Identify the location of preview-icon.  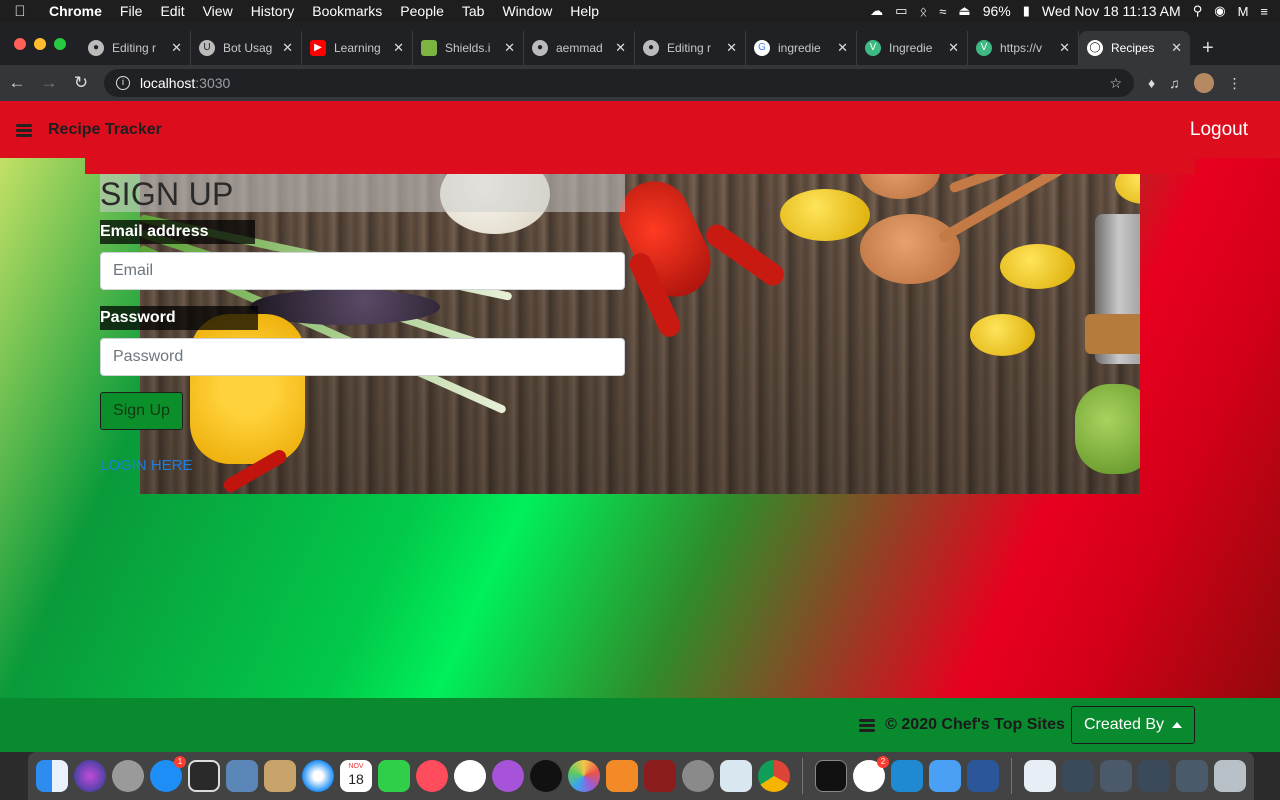
(242, 776).